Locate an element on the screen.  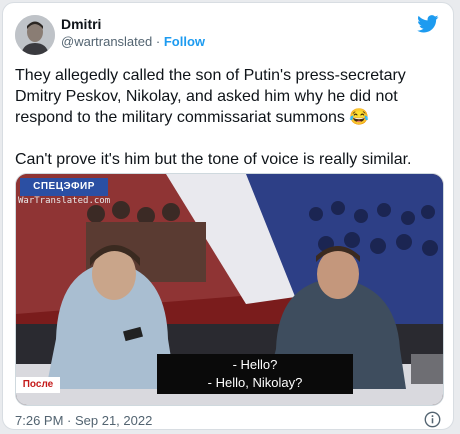
subtitle-line-1: - Hello? is located at coordinates (255, 364).